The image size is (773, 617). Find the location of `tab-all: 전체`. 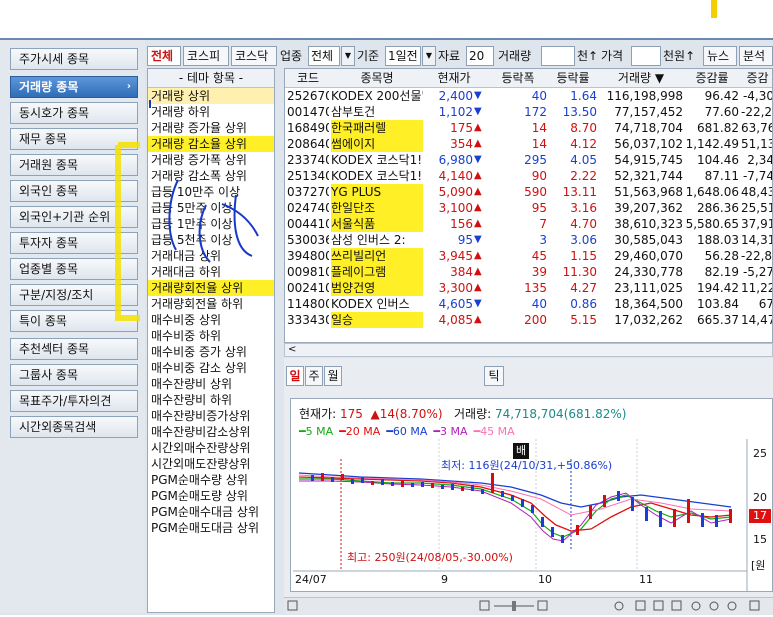

tab-all: 전체 is located at coordinates (164, 56).